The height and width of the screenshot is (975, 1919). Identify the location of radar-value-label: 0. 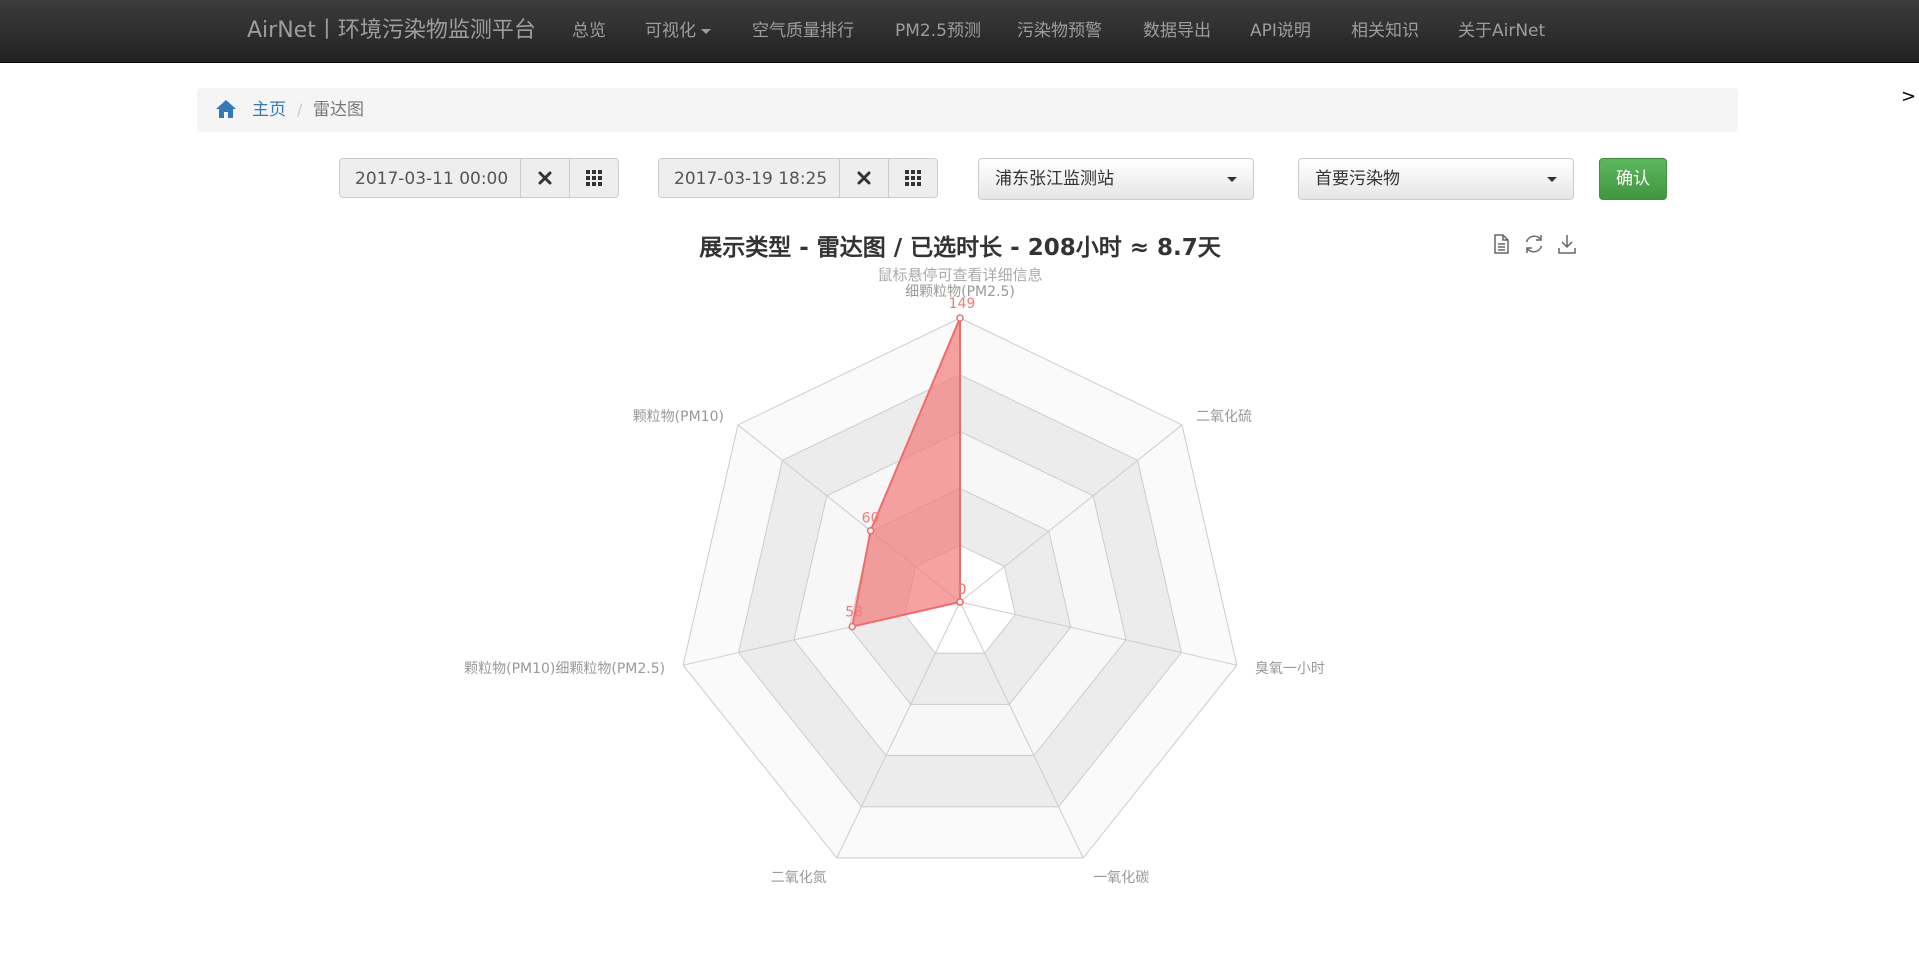
(962, 590).